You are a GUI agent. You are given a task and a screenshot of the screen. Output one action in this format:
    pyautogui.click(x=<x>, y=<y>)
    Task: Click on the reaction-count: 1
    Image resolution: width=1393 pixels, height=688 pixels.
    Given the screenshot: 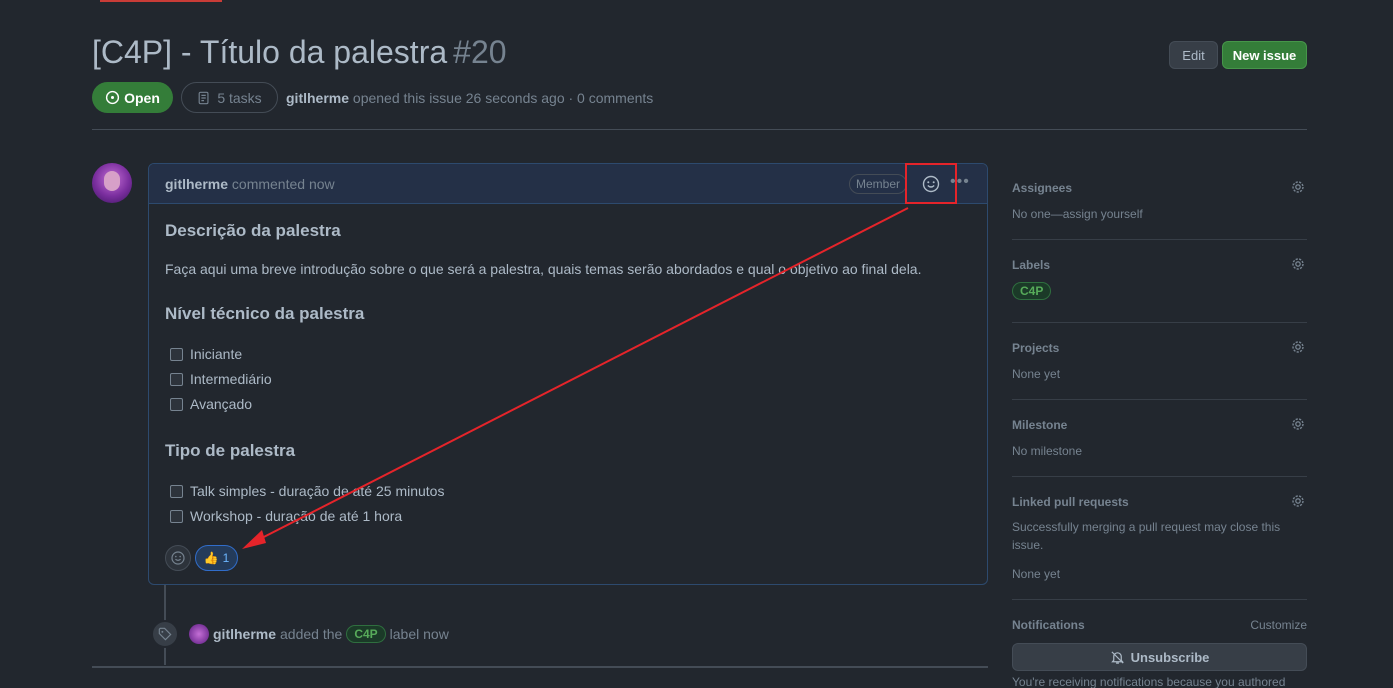 What is the action you would take?
    pyautogui.click(x=226, y=558)
    